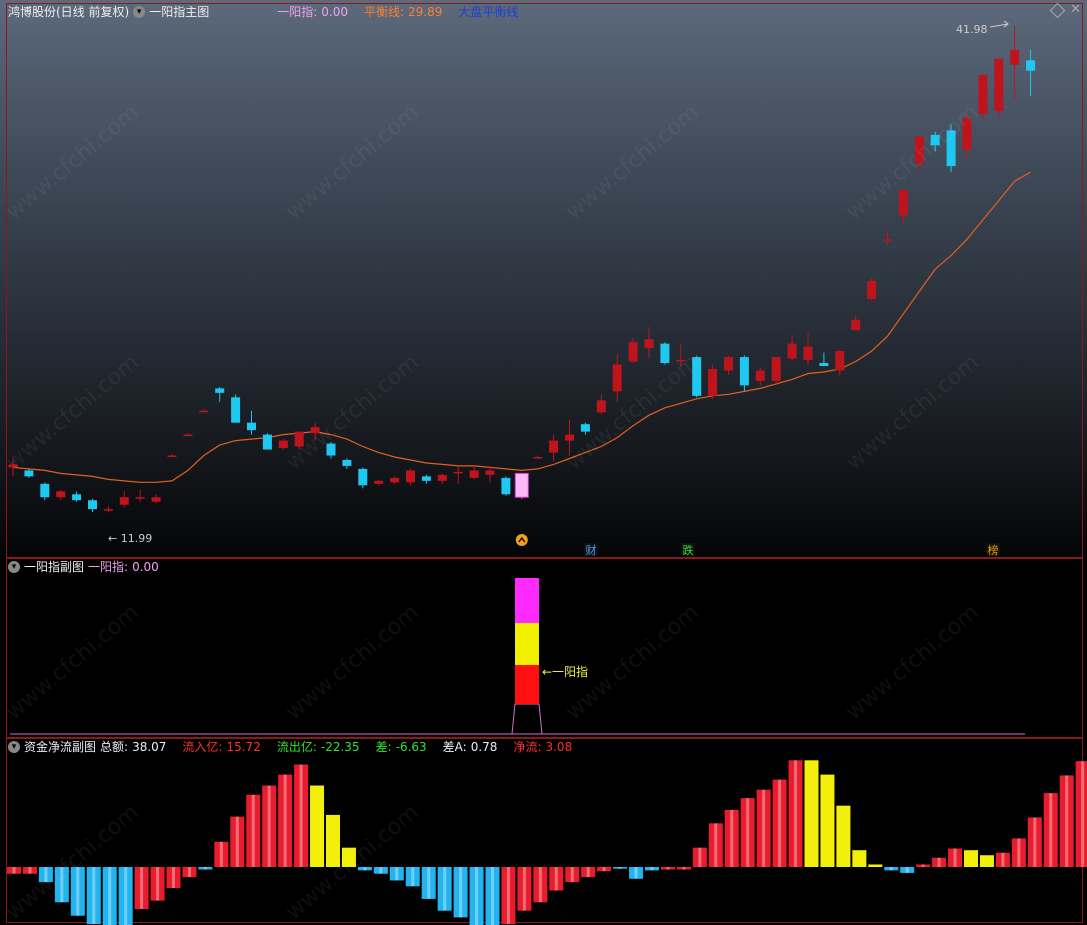 Image resolution: width=1087 pixels, height=925 pixels. Describe the element at coordinates (527, 719) in the screenshot. I see `pulse-line` at that location.